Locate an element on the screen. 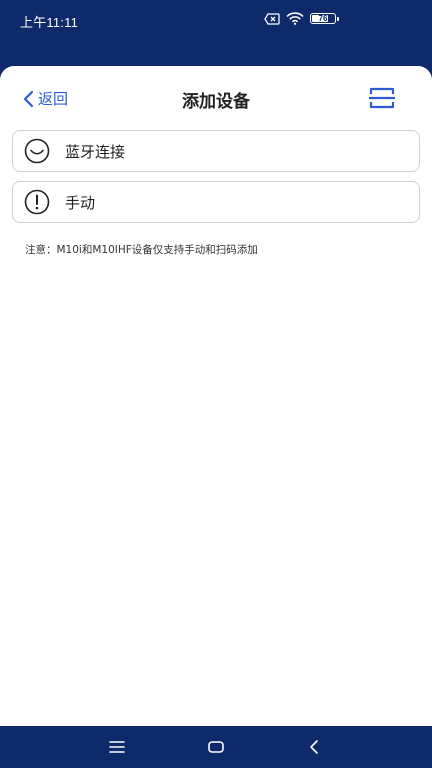  status-bar: 上午11:11 76 is located at coordinates (216, 20).